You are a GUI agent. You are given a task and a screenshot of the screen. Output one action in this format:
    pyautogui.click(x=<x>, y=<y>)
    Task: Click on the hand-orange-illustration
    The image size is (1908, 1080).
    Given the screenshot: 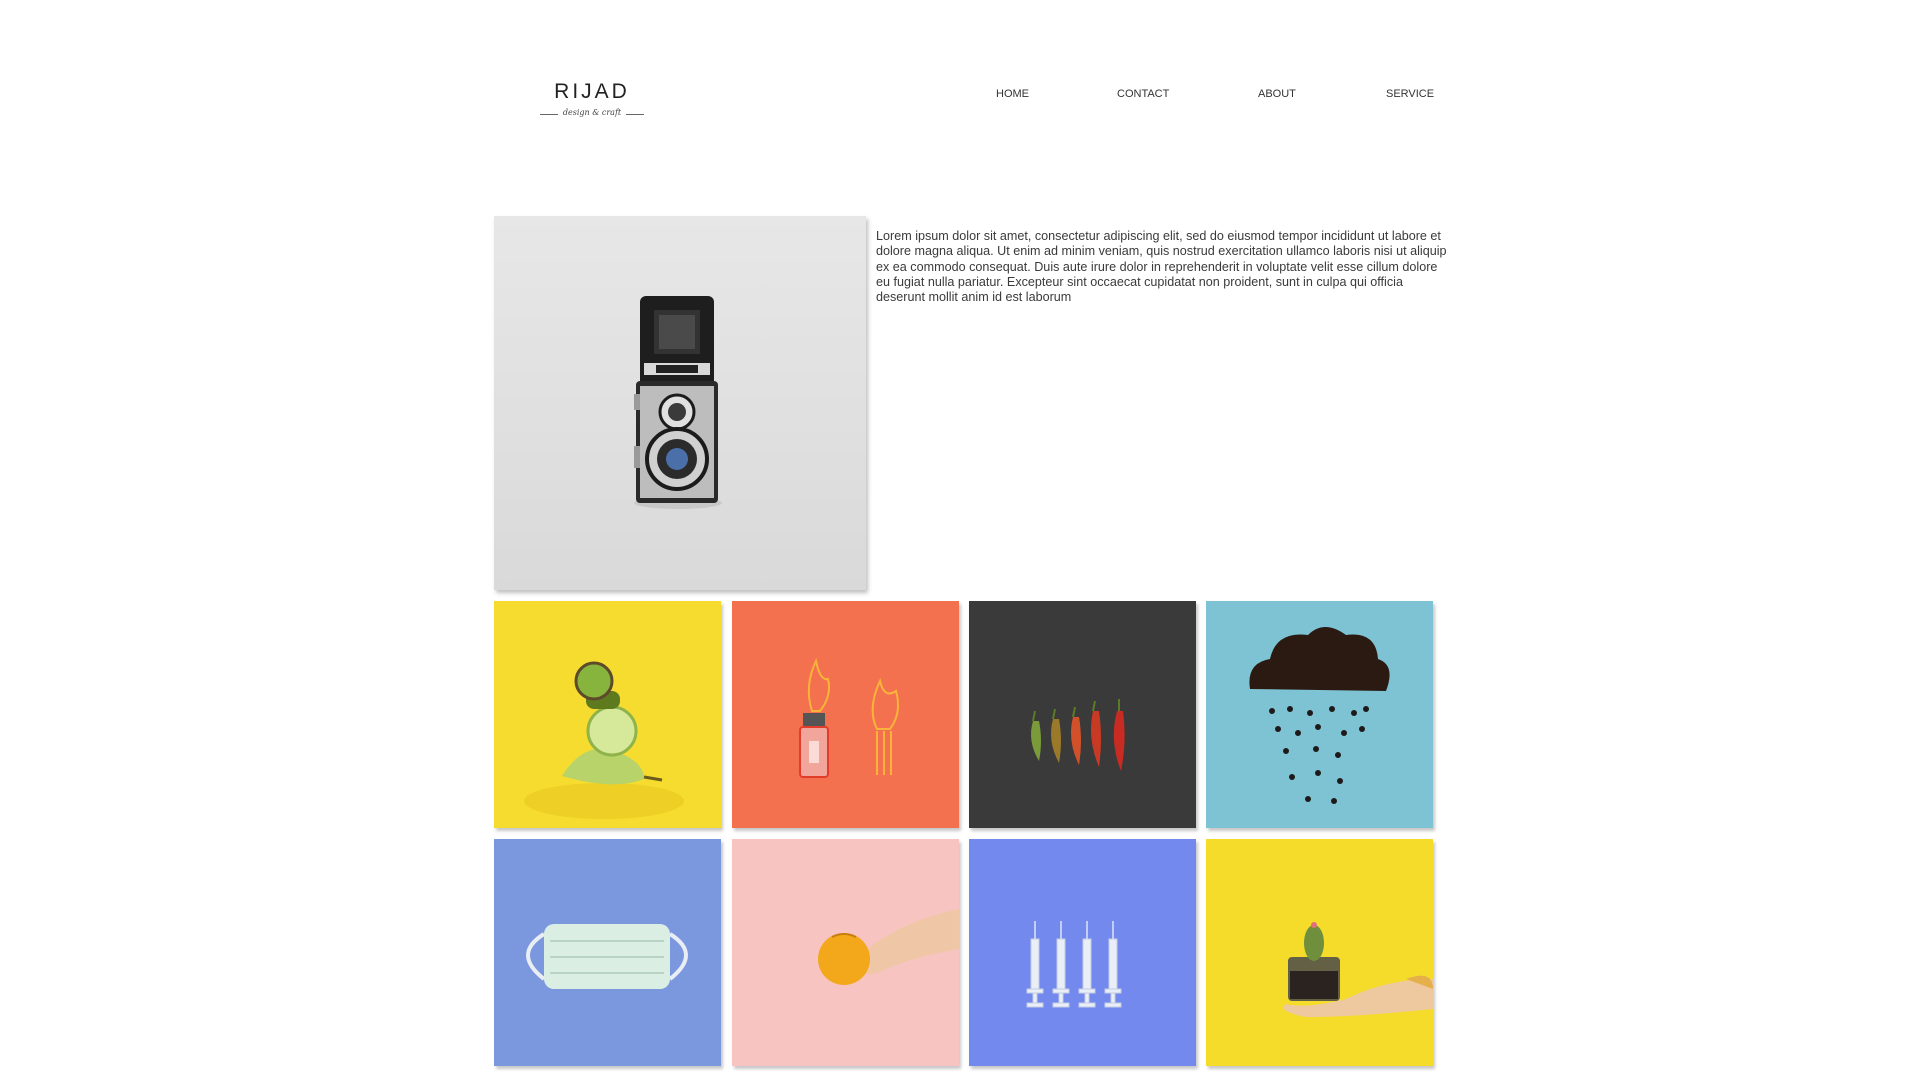 What is the action you would take?
    pyautogui.click(x=845, y=952)
    